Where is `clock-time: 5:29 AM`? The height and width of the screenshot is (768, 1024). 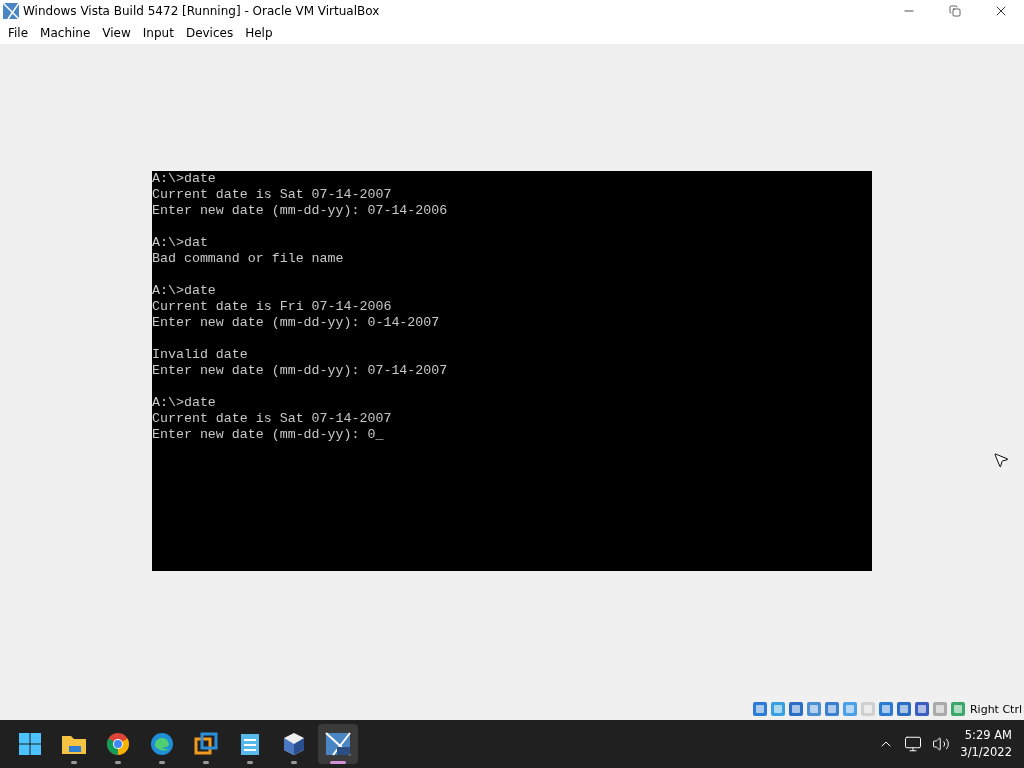
clock-time: 5:29 AM is located at coordinates (988, 735).